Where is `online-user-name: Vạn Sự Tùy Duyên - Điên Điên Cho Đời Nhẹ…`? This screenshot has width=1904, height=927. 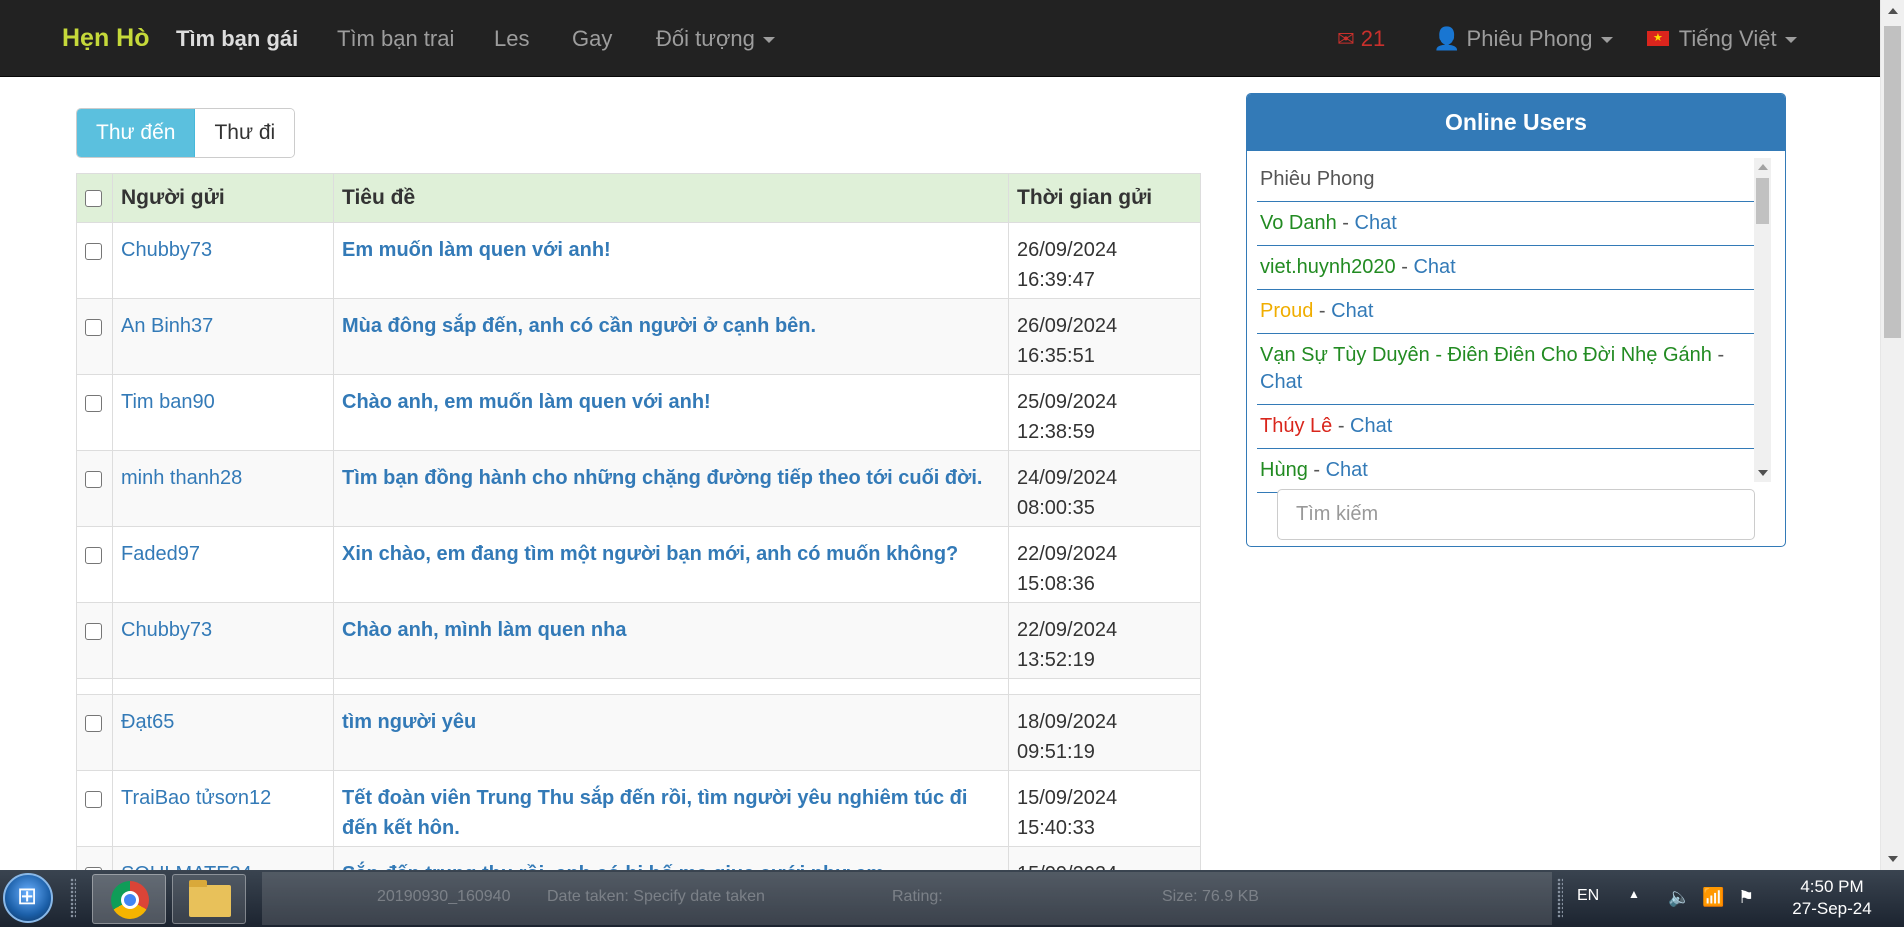
online-user-name: Vạn Sự Tùy Duyên - Điên Điên Cho Đời Nhẹ… is located at coordinates (1486, 355).